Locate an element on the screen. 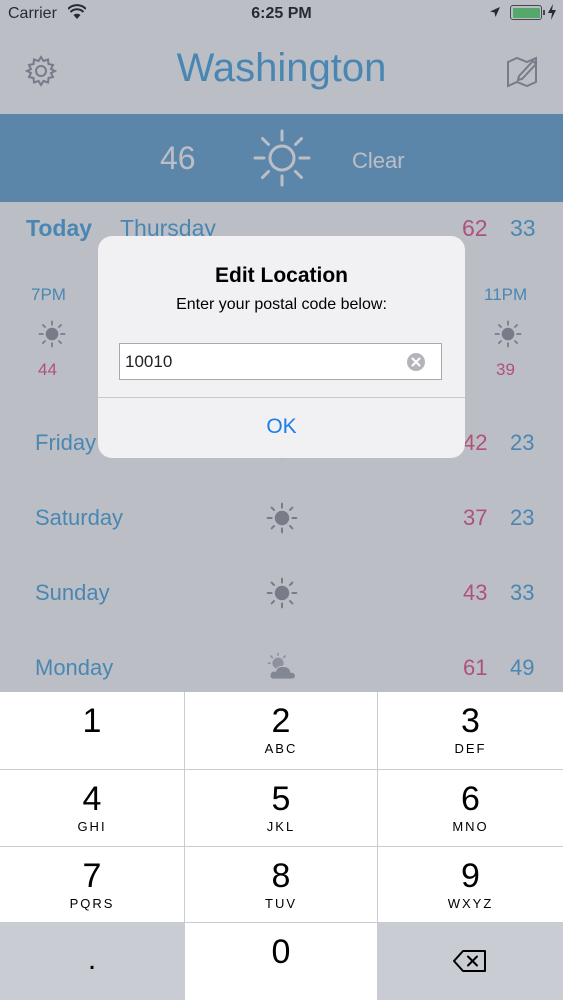 This screenshot has height=1000, width=563. key-0: 0 is located at coordinates (281, 961).